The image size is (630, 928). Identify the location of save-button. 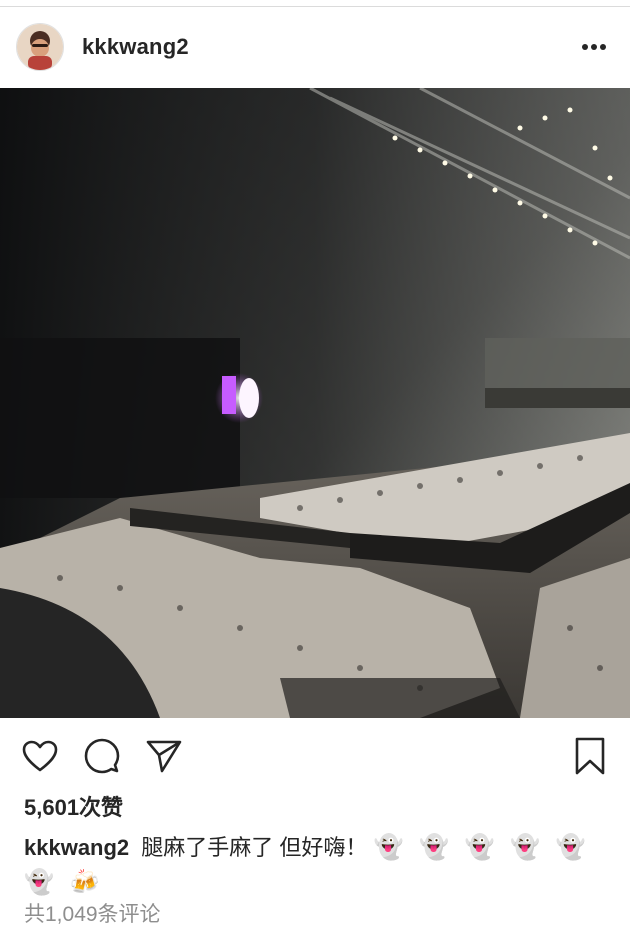
(590, 756).